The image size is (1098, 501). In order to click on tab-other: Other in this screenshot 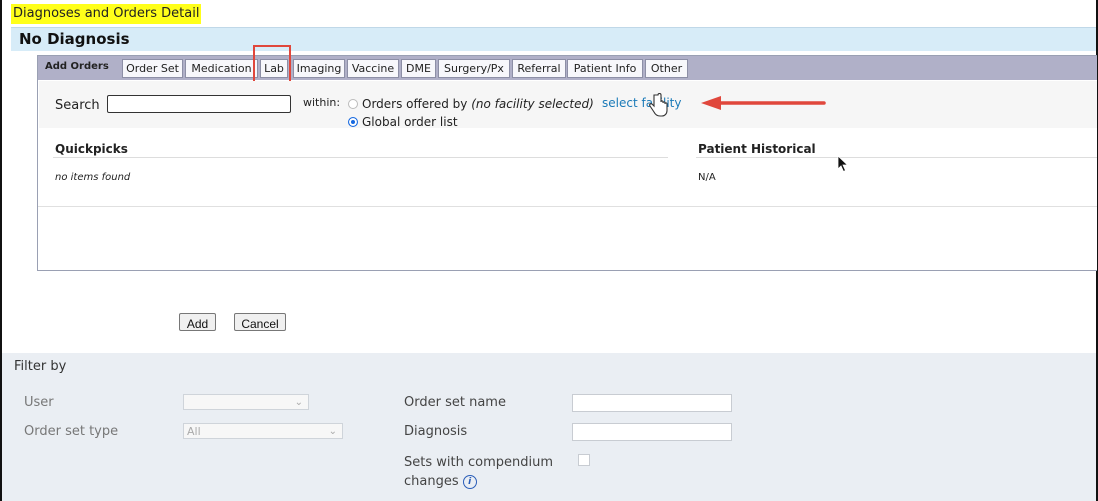, I will do `click(666, 68)`.